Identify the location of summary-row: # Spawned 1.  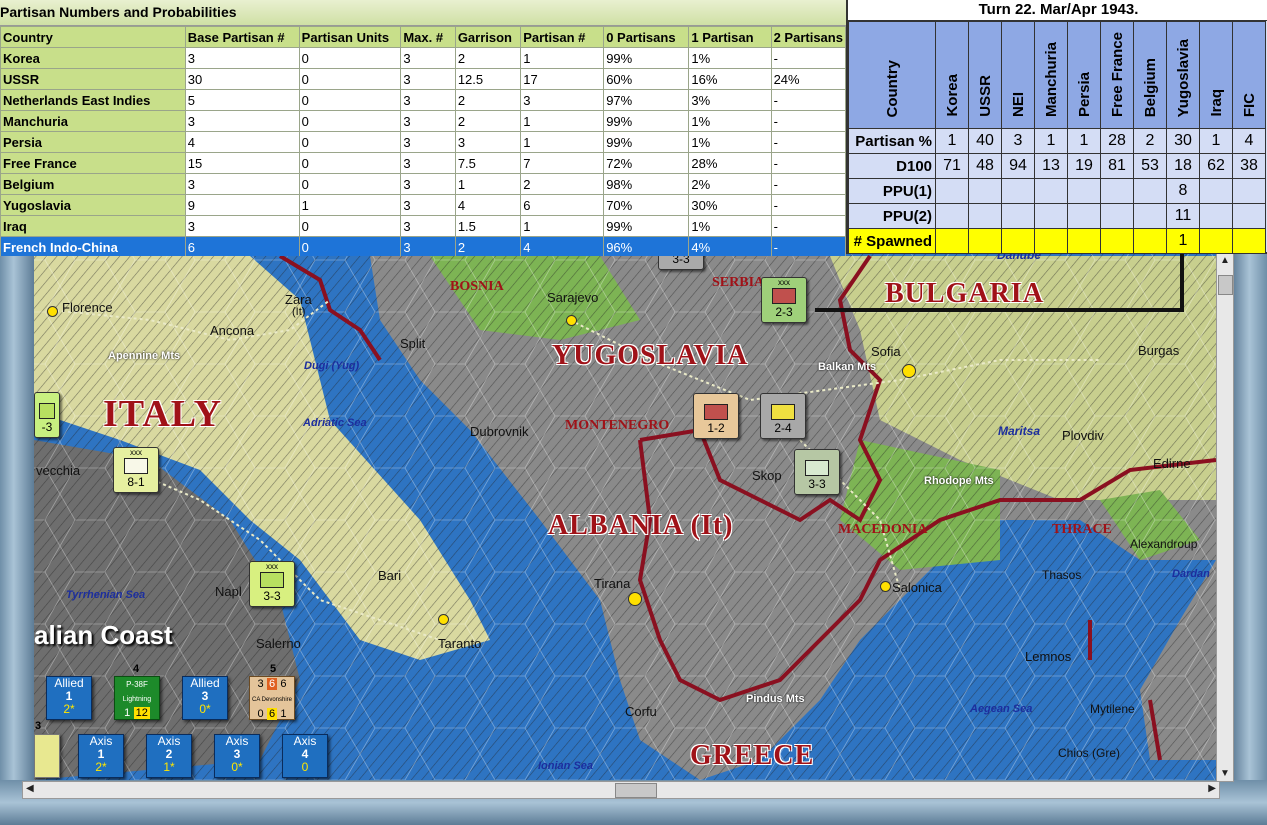
(1057, 241).